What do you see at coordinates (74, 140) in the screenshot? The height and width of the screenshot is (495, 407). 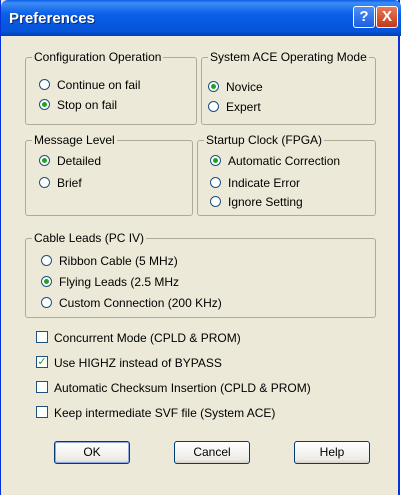 I see `group-legend: Message Level` at bounding box center [74, 140].